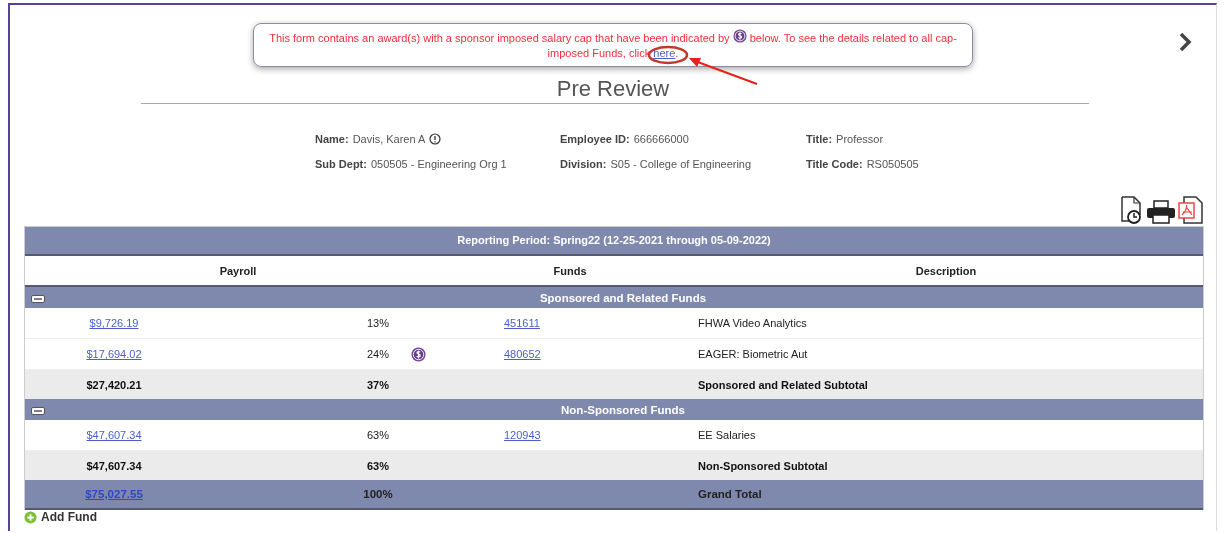  What do you see at coordinates (583, 164) in the screenshot?
I see `field-label: Division:` at bounding box center [583, 164].